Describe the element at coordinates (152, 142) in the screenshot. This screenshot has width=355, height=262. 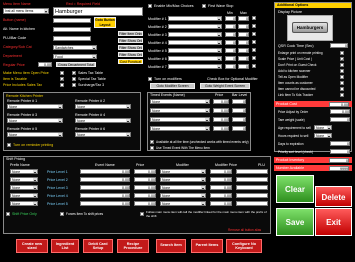
I see `available-all-checkbox` at that location.